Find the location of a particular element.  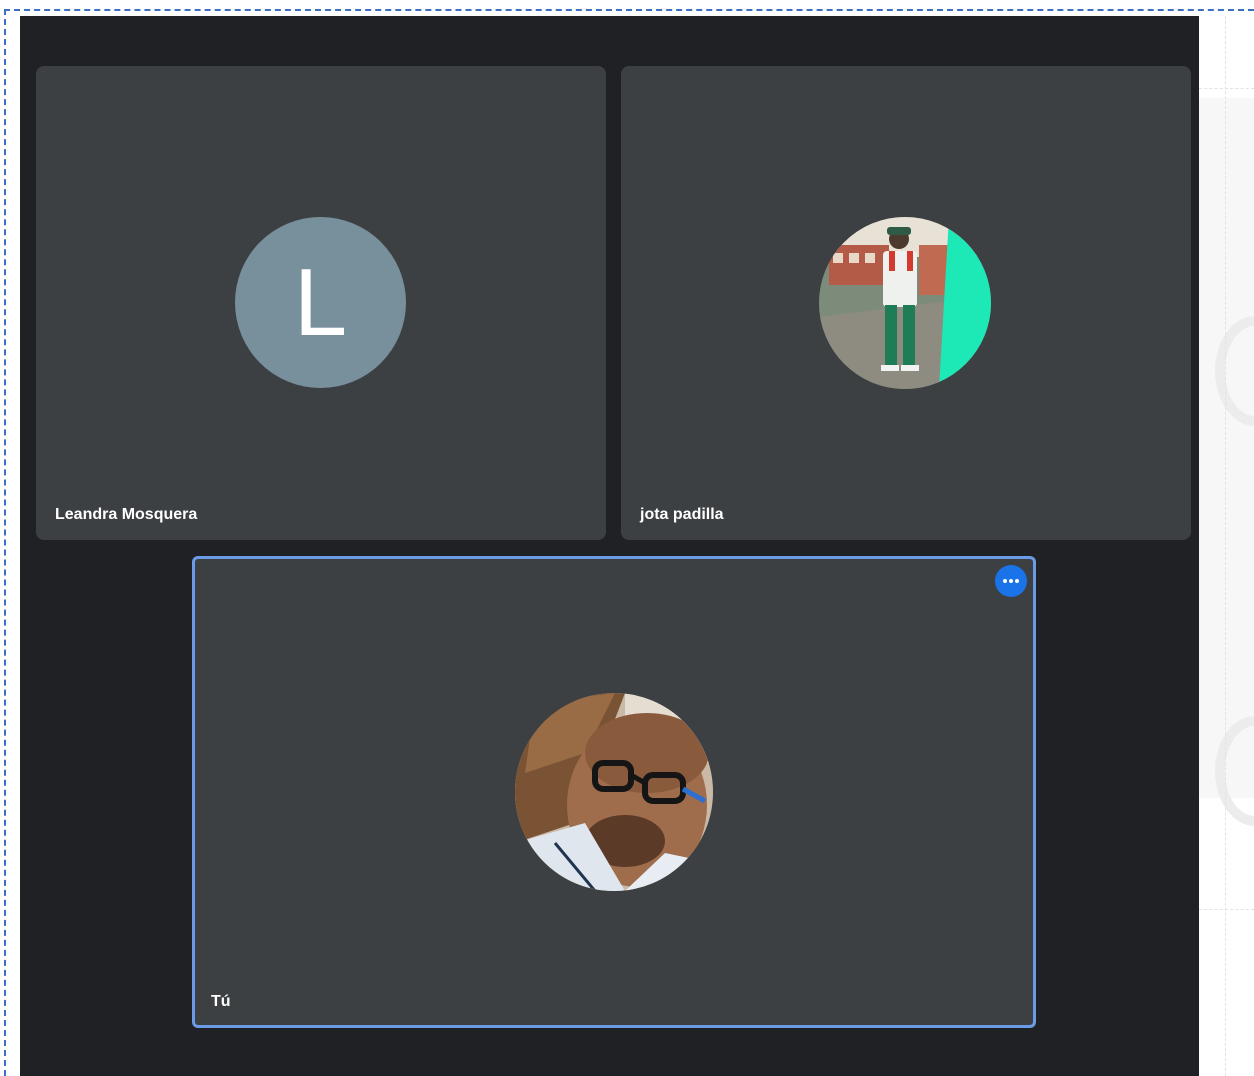

participant-name: Tú is located at coordinates (221, 1001).